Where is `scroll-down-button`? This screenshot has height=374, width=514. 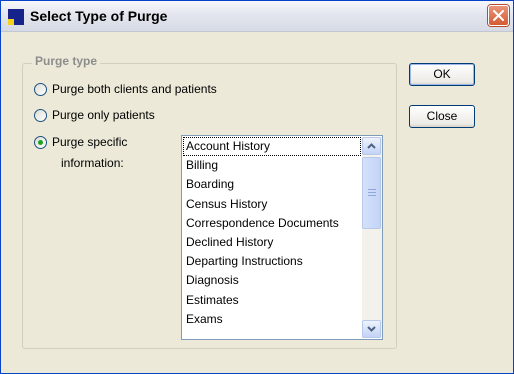
scroll-down-button is located at coordinates (371, 329).